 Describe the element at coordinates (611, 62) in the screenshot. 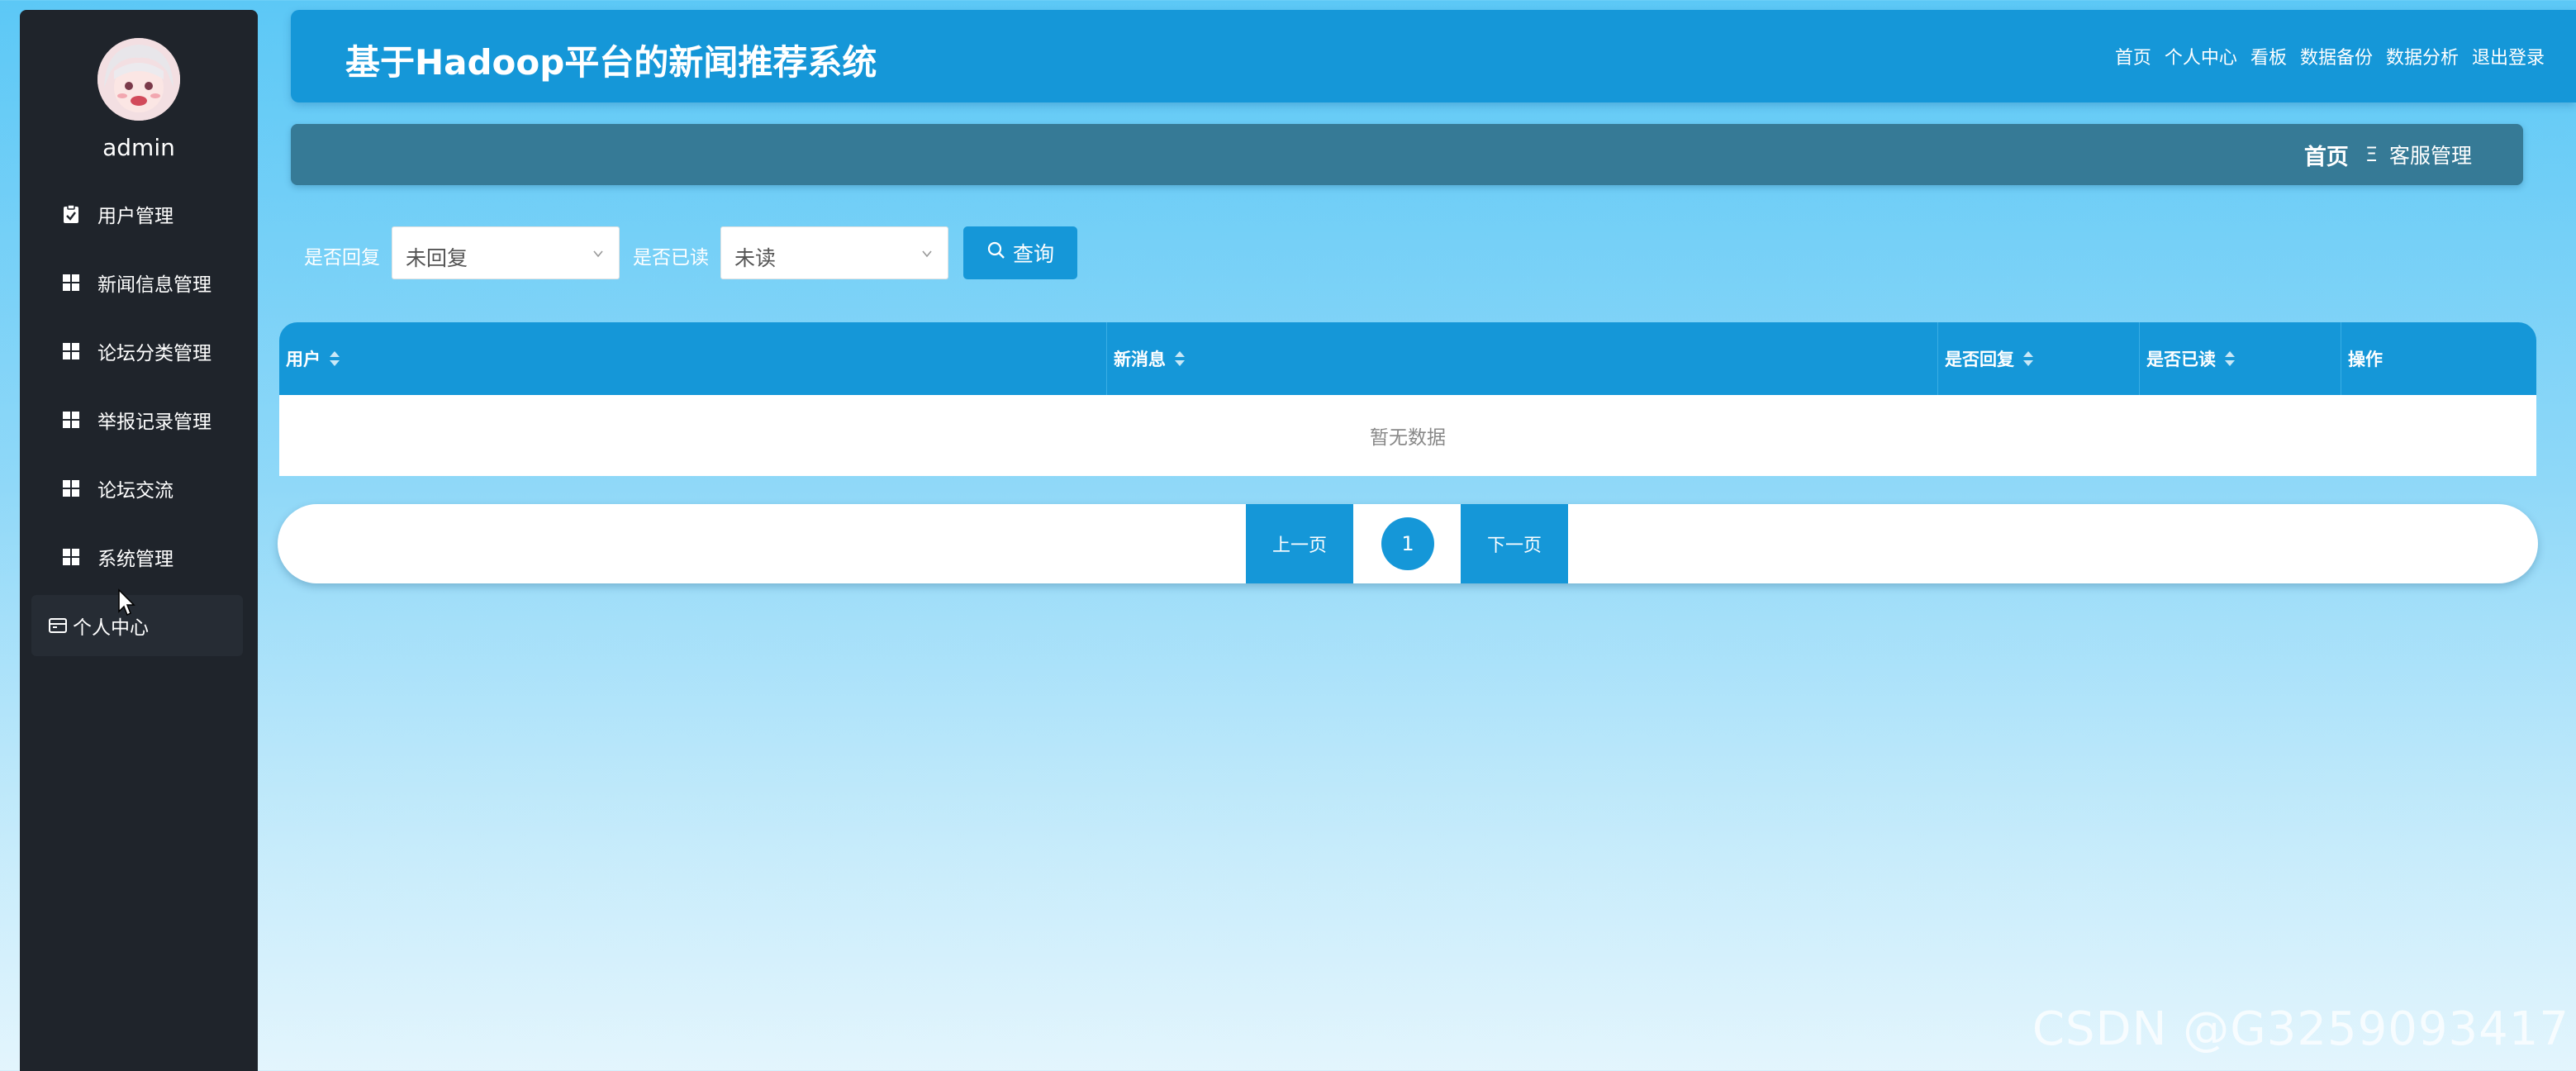

I see `site-title: 基于Hadoop平台的新闻推荐系统` at that location.